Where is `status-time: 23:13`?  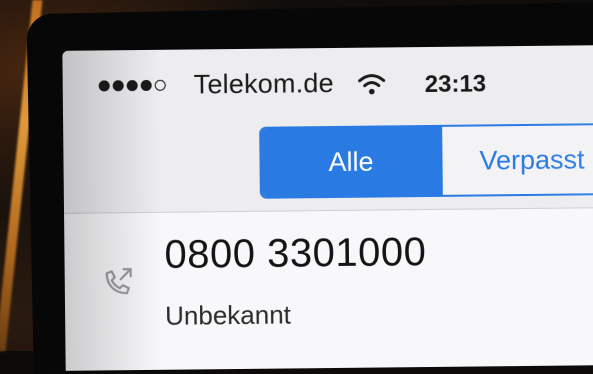
status-time: 23:13 is located at coordinates (455, 84).